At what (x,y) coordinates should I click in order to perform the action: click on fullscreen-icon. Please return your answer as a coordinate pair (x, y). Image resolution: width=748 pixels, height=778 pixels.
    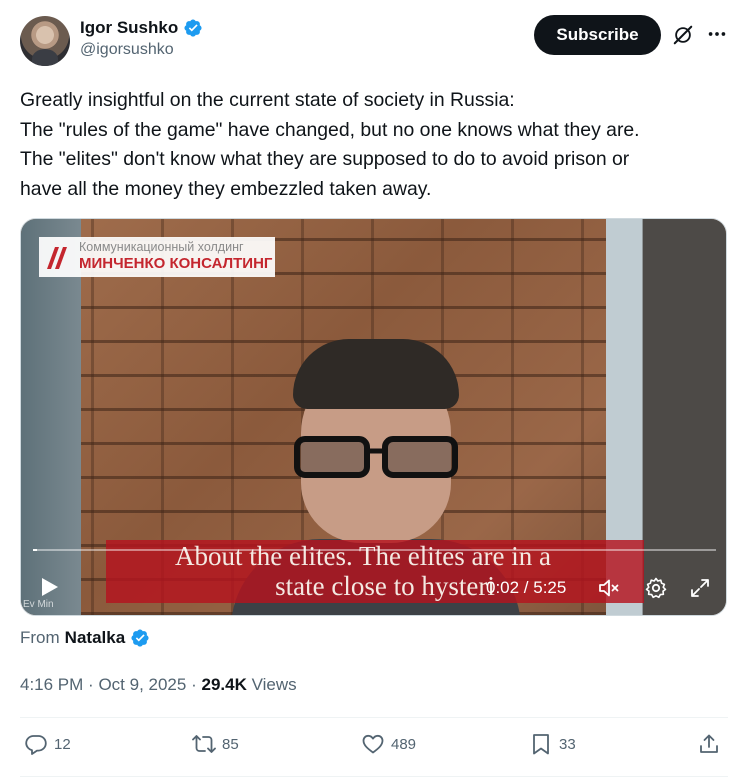
    Looking at the image, I should click on (700, 588).